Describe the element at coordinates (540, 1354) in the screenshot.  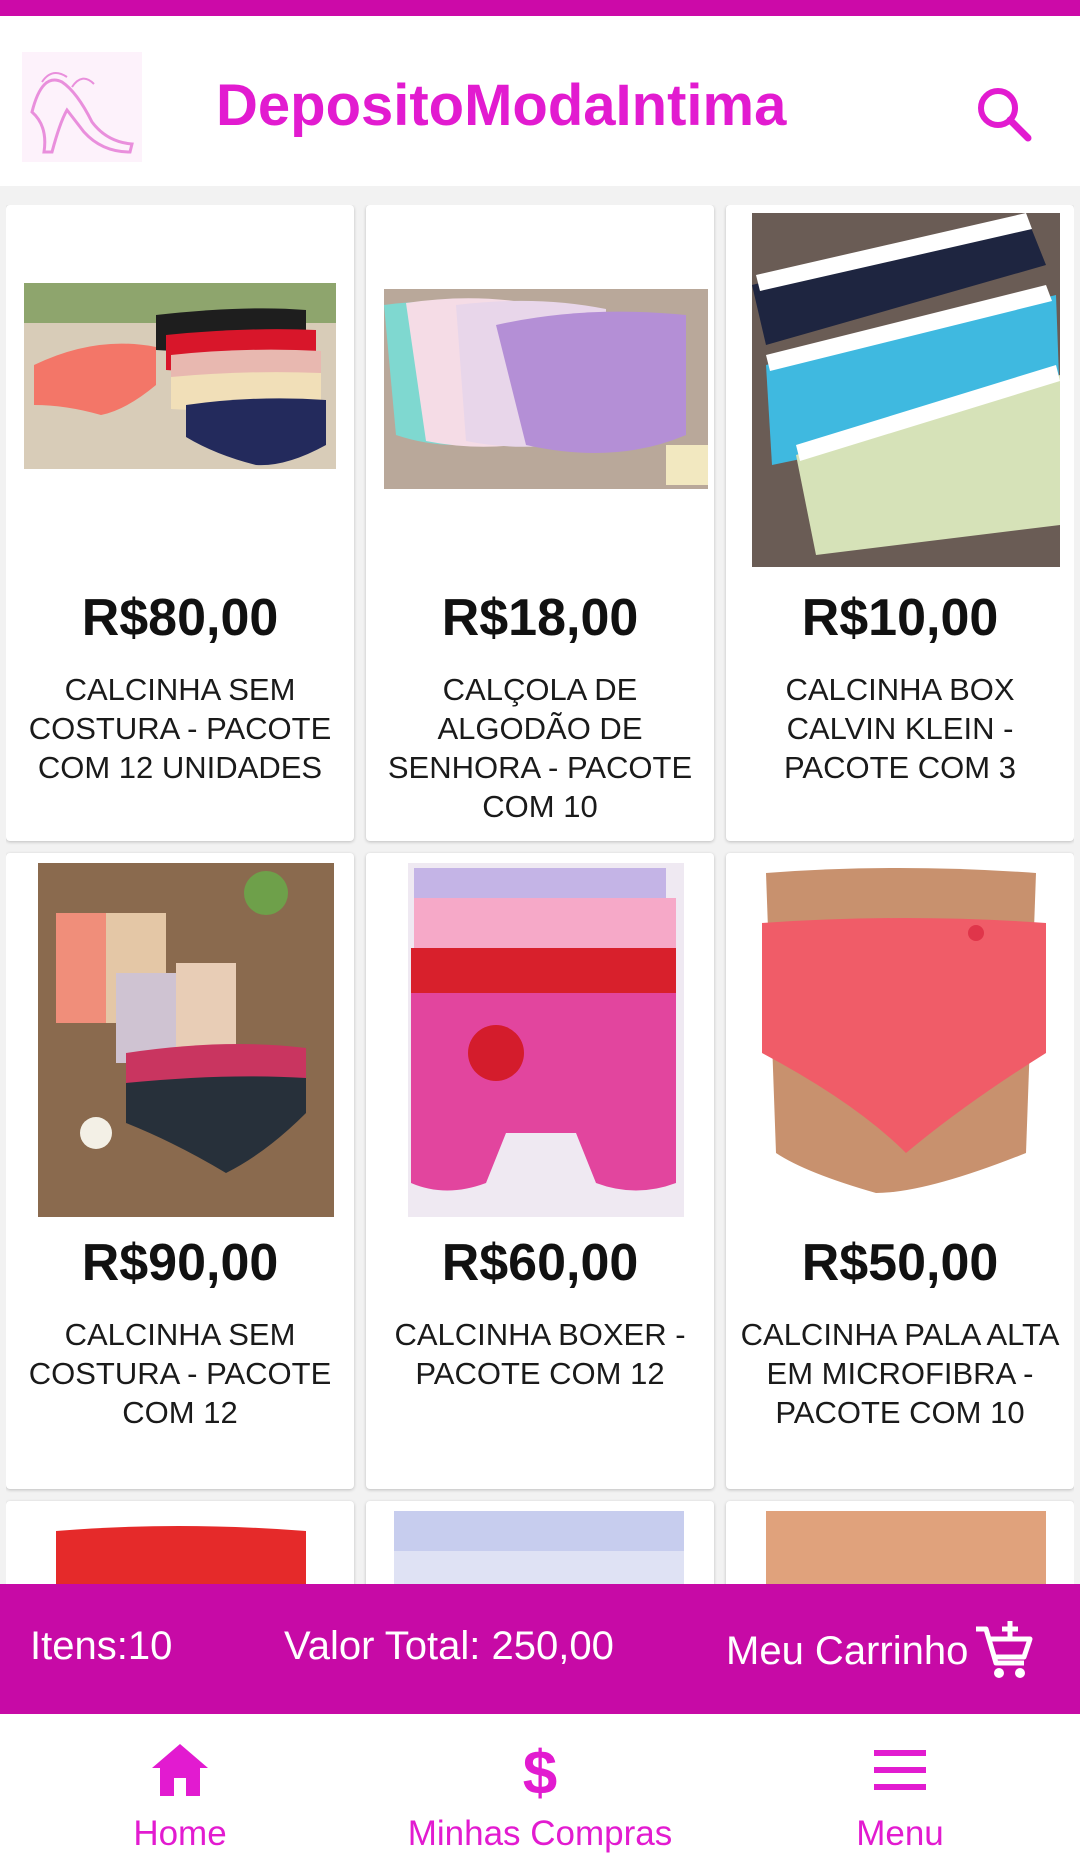
I see `product-name: CALCINHA BOXER - PACOTE COM 12` at that location.